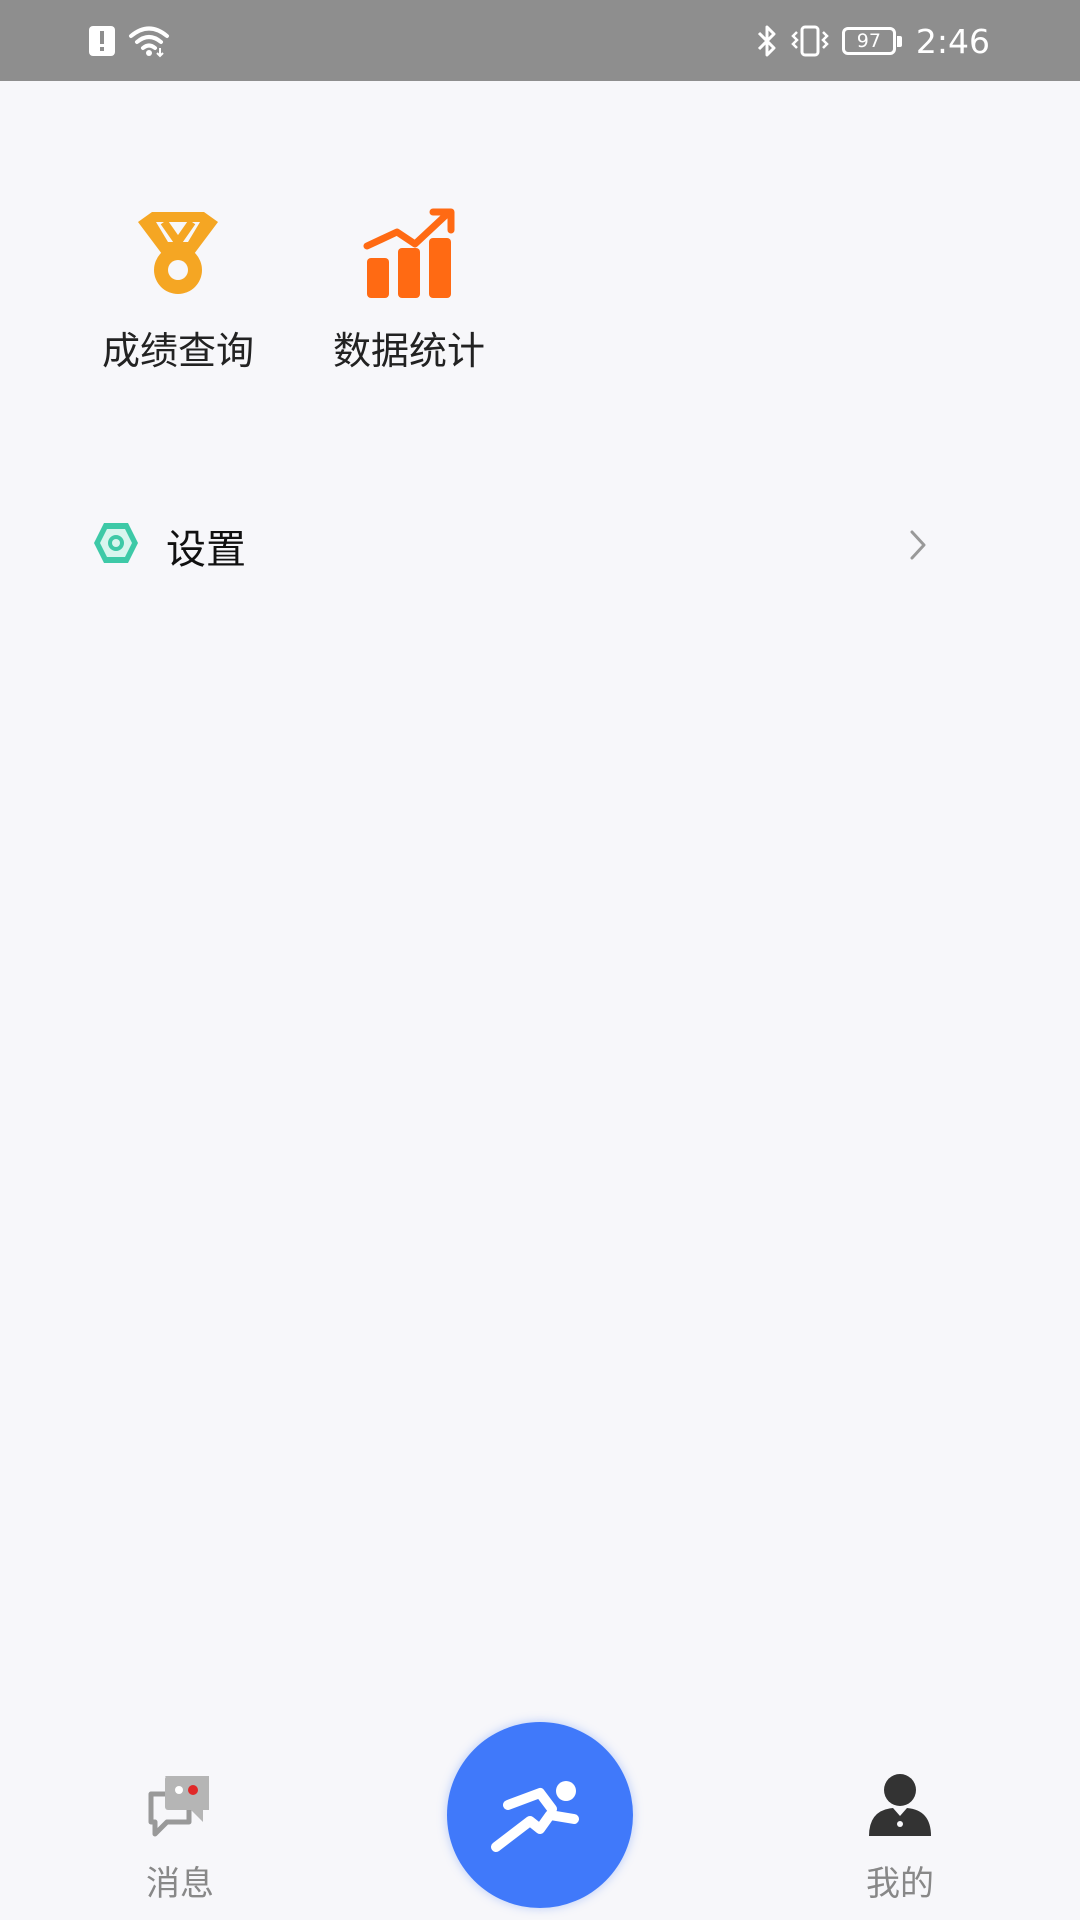 The width and height of the screenshot is (1080, 1920). I want to click on settings-row: 设置, so click(540, 545).